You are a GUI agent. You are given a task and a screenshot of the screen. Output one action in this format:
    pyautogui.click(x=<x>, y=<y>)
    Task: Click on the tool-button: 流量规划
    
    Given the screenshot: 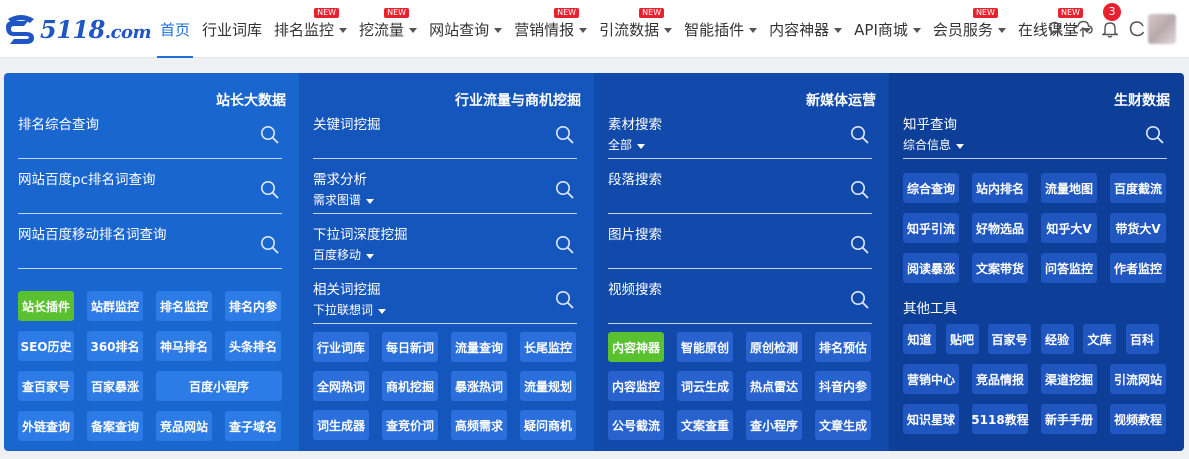 What is the action you would take?
    pyautogui.click(x=548, y=386)
    